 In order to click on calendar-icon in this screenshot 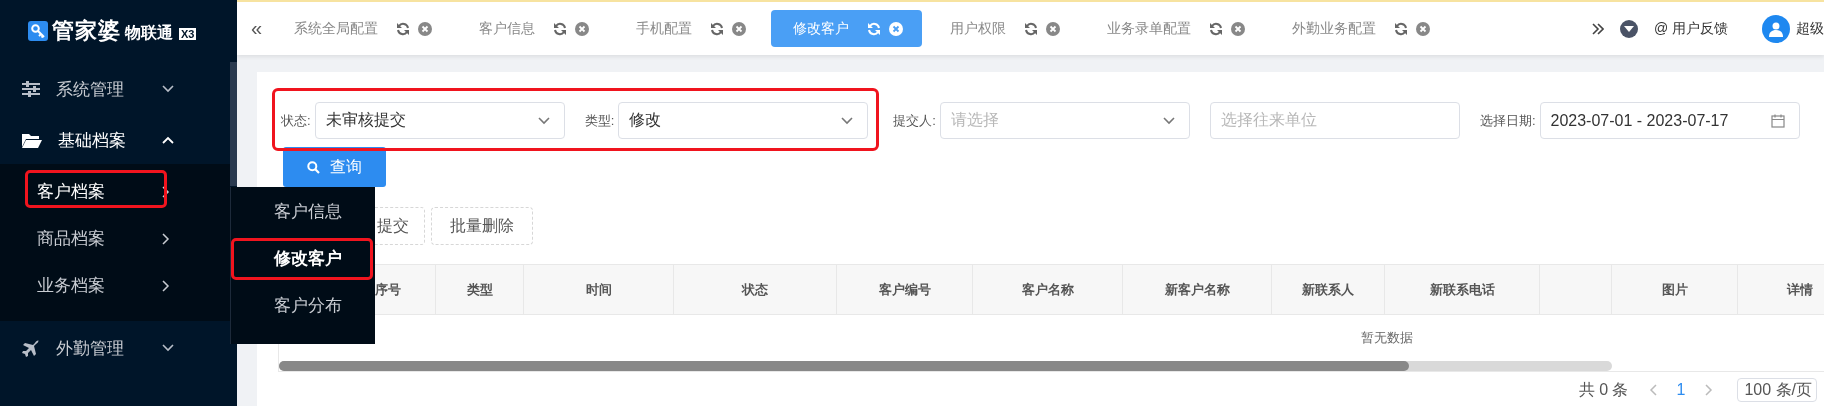, I will do `click(1777, 120)`.